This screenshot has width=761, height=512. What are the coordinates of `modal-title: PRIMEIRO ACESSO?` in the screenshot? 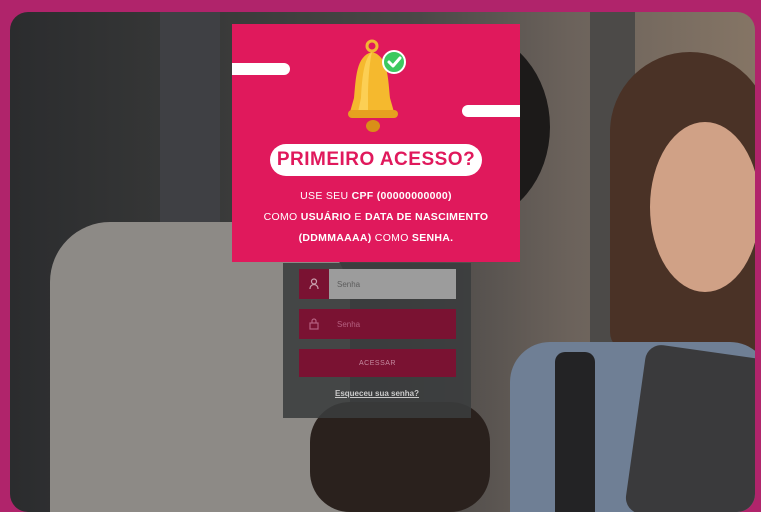 It's located at (376, 160).